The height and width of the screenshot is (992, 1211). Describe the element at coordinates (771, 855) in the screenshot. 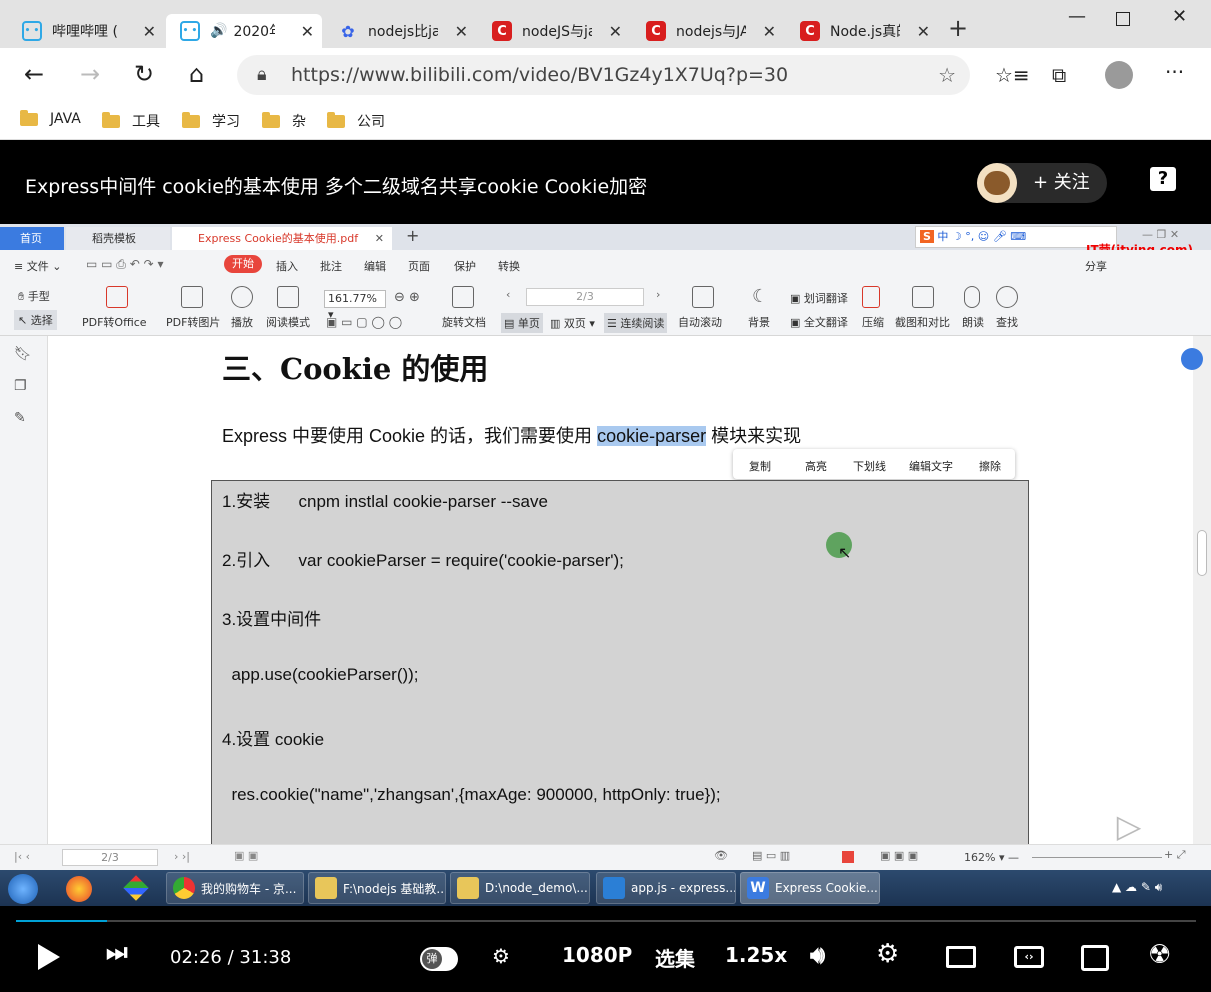

I see `view-mode-icons: ▤ ▭ ▥` at that location.